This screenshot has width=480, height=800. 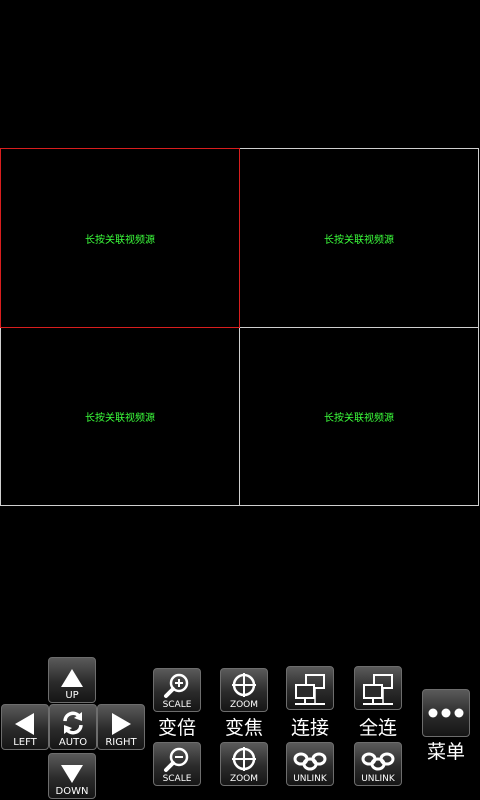 I want to click on ptz-down-label: DOWN, so click(x=72, y=791).